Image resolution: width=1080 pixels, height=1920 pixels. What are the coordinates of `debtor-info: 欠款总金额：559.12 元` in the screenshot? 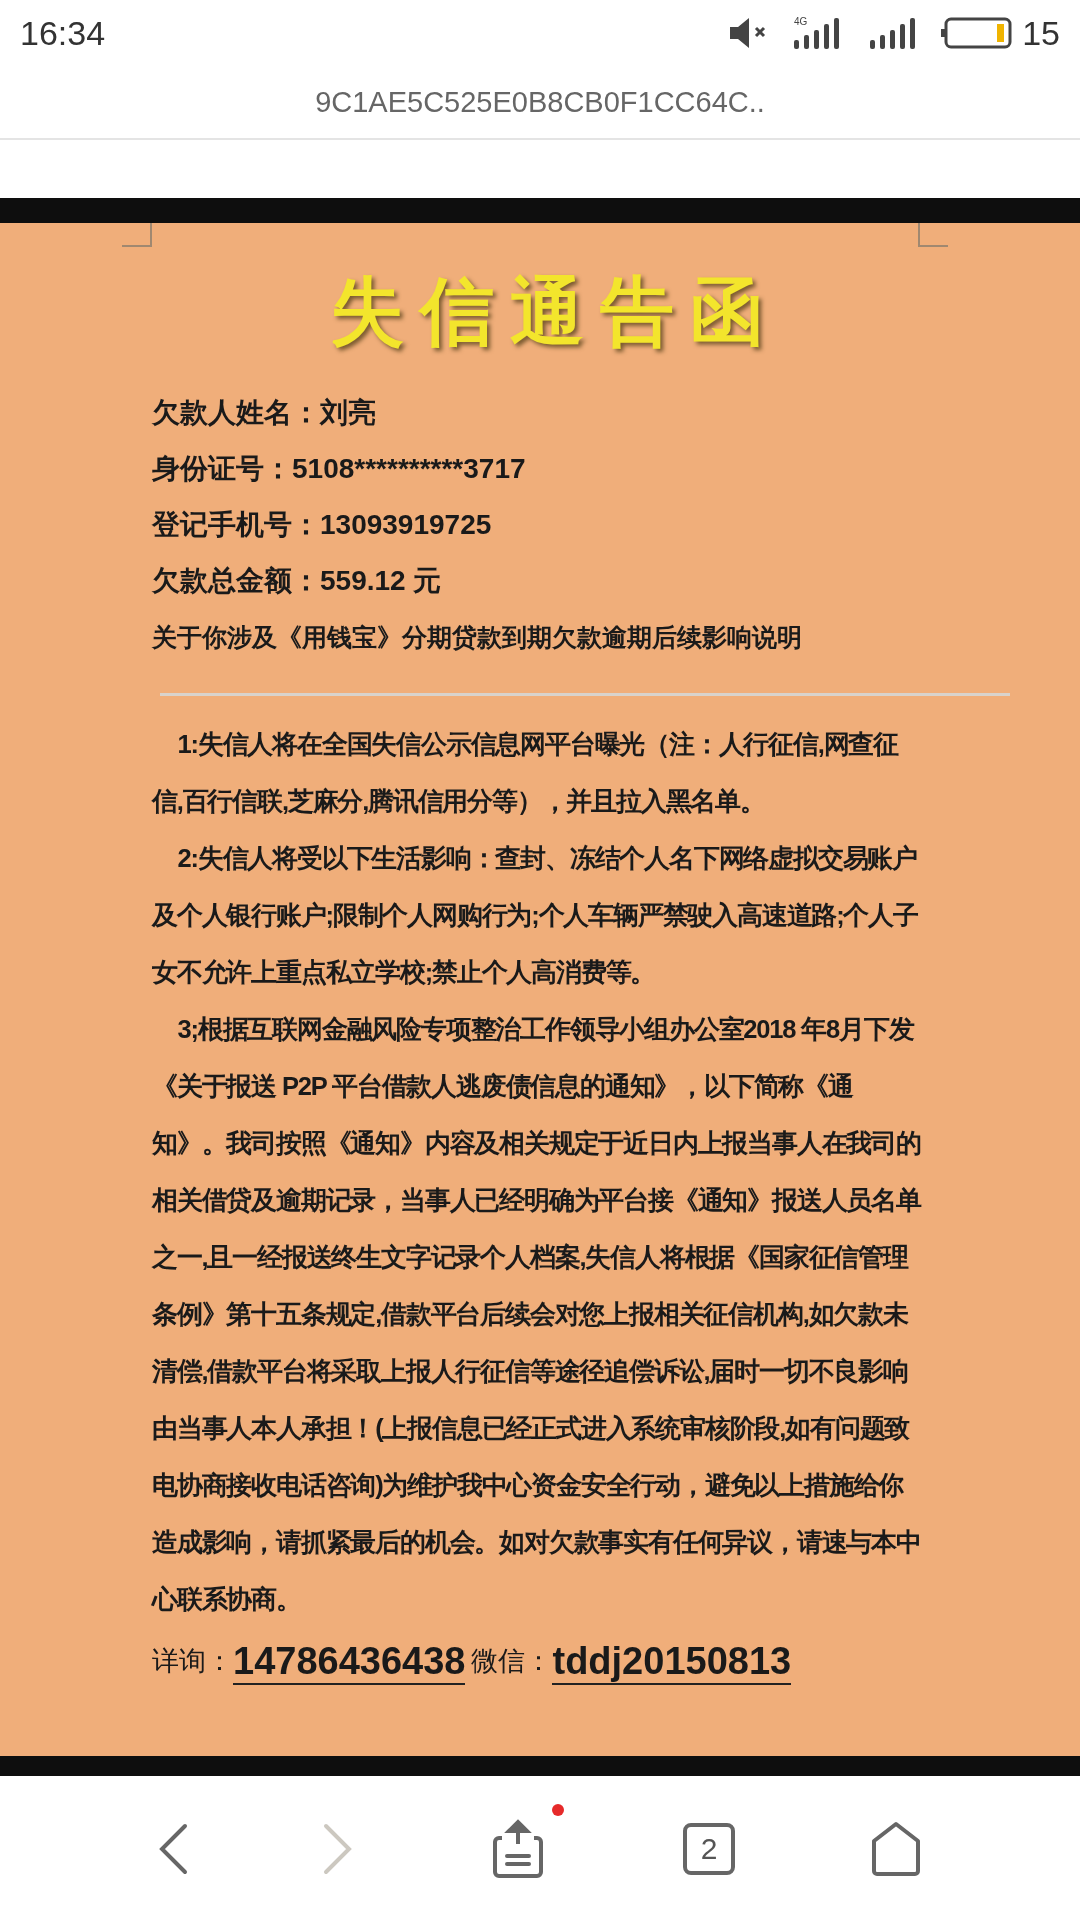 It's located at (297, 581).